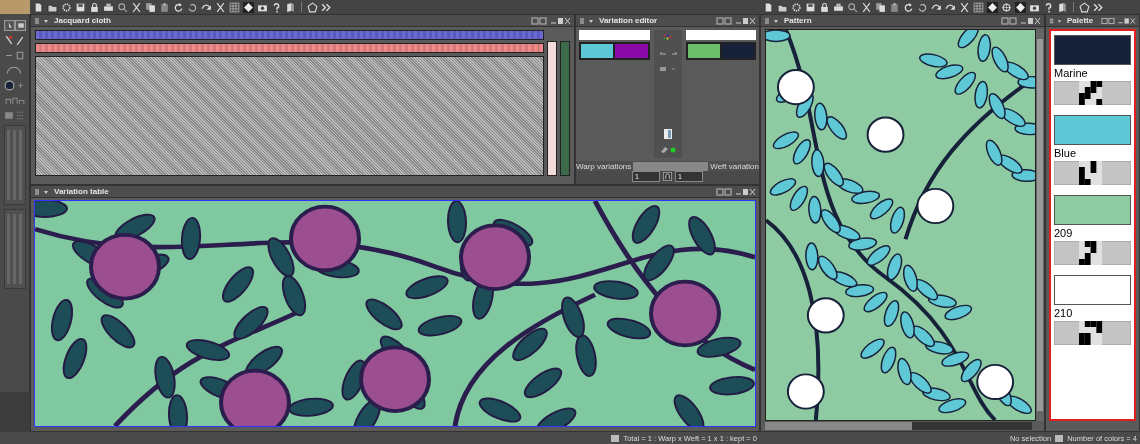 The height and width of the screenshot is (444, 1140). What do you see at coordinates (667, 176) in the screenshot?
I see `link-icon` at bounding box center [667, 176].